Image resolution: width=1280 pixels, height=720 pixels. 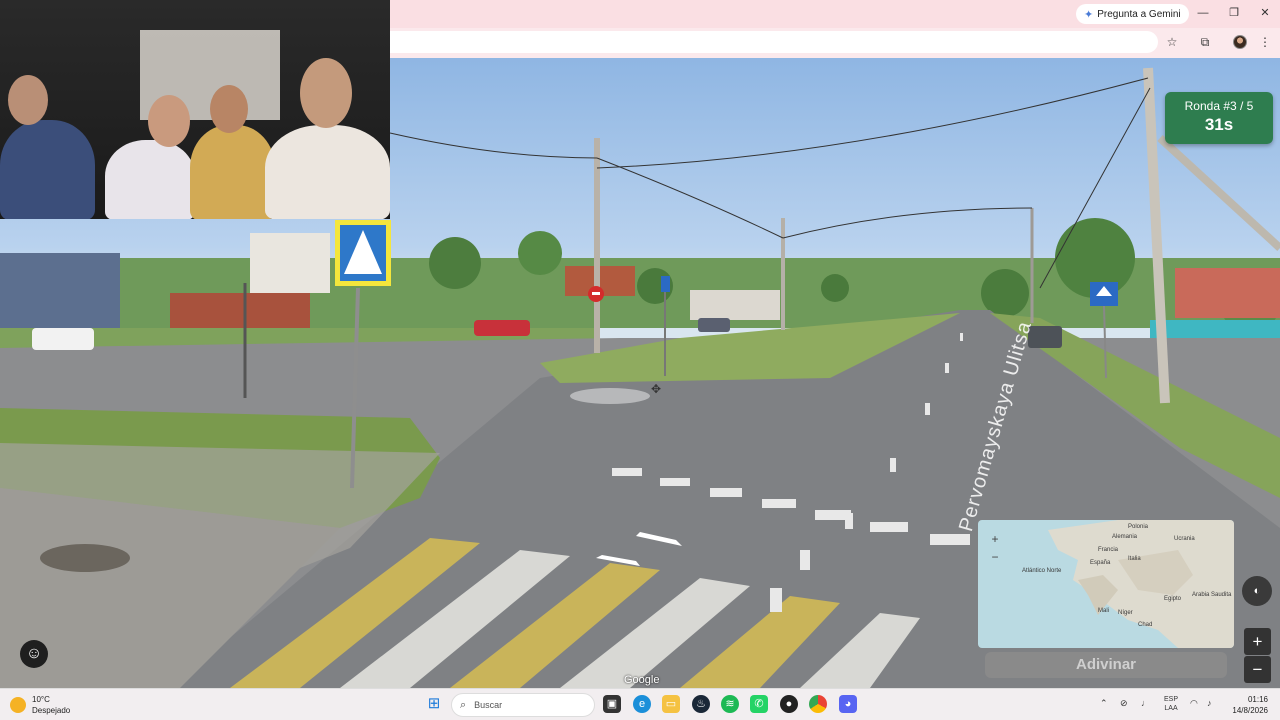 I want to click on clock-date: 14/8/2026, so click(x=1250, y=710).